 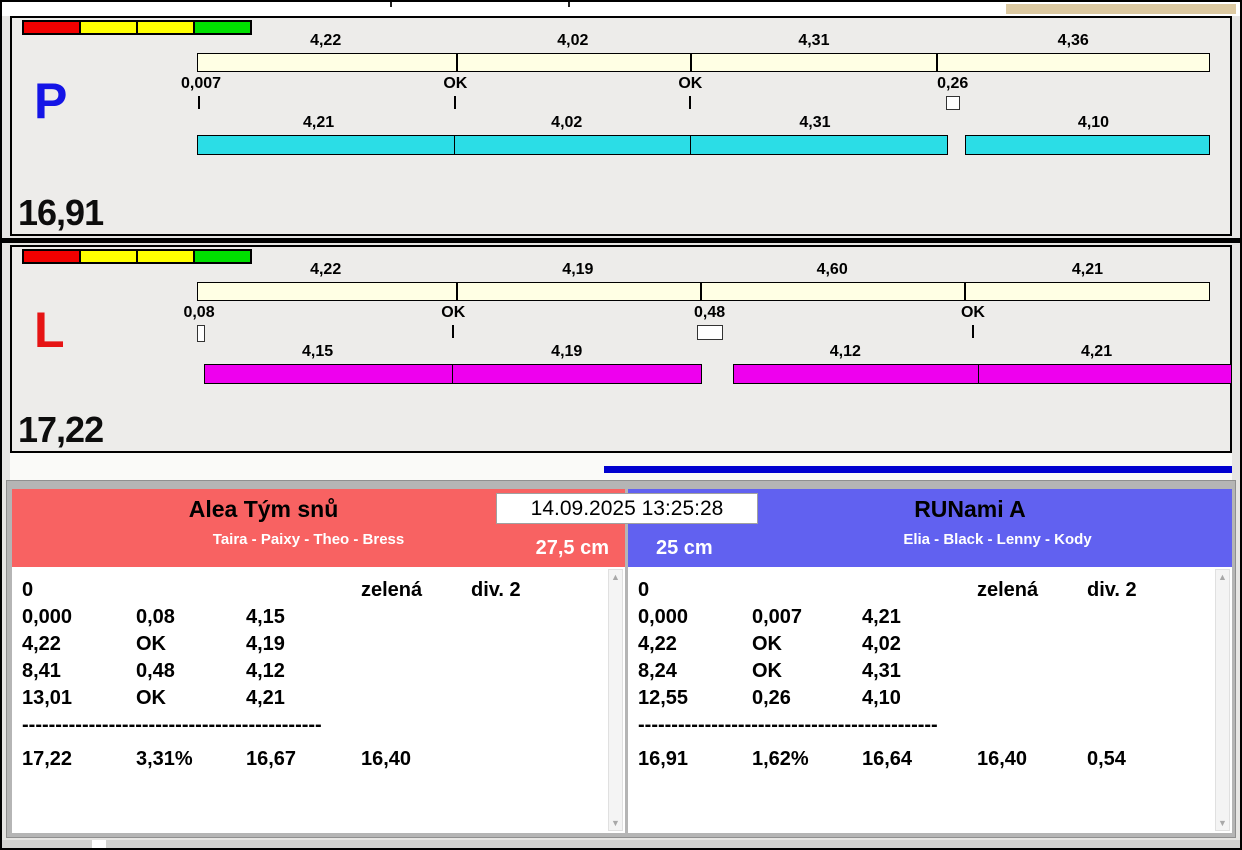 What do you see at coordinates (99, 844) in the screenshot?
I see `bottom-notch` at bounding box center [99, 844].